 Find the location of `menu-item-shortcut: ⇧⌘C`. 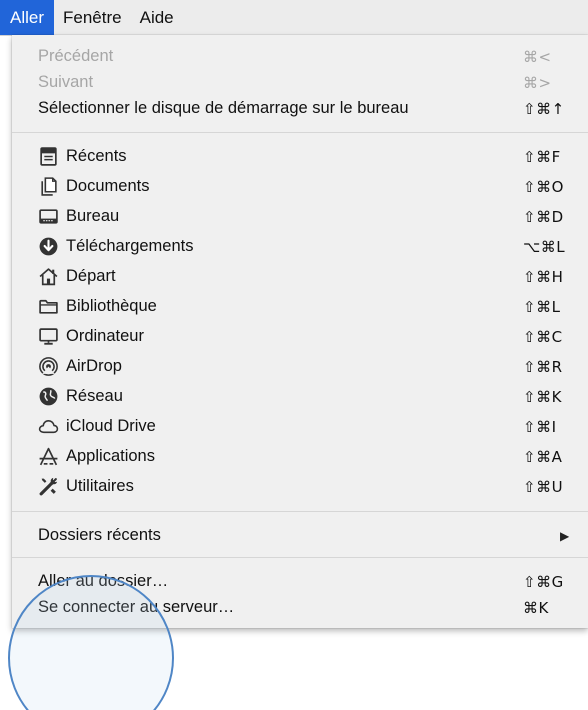

menu-item-shortcut: ⇧⌘C is located at coordinates (543, 336).